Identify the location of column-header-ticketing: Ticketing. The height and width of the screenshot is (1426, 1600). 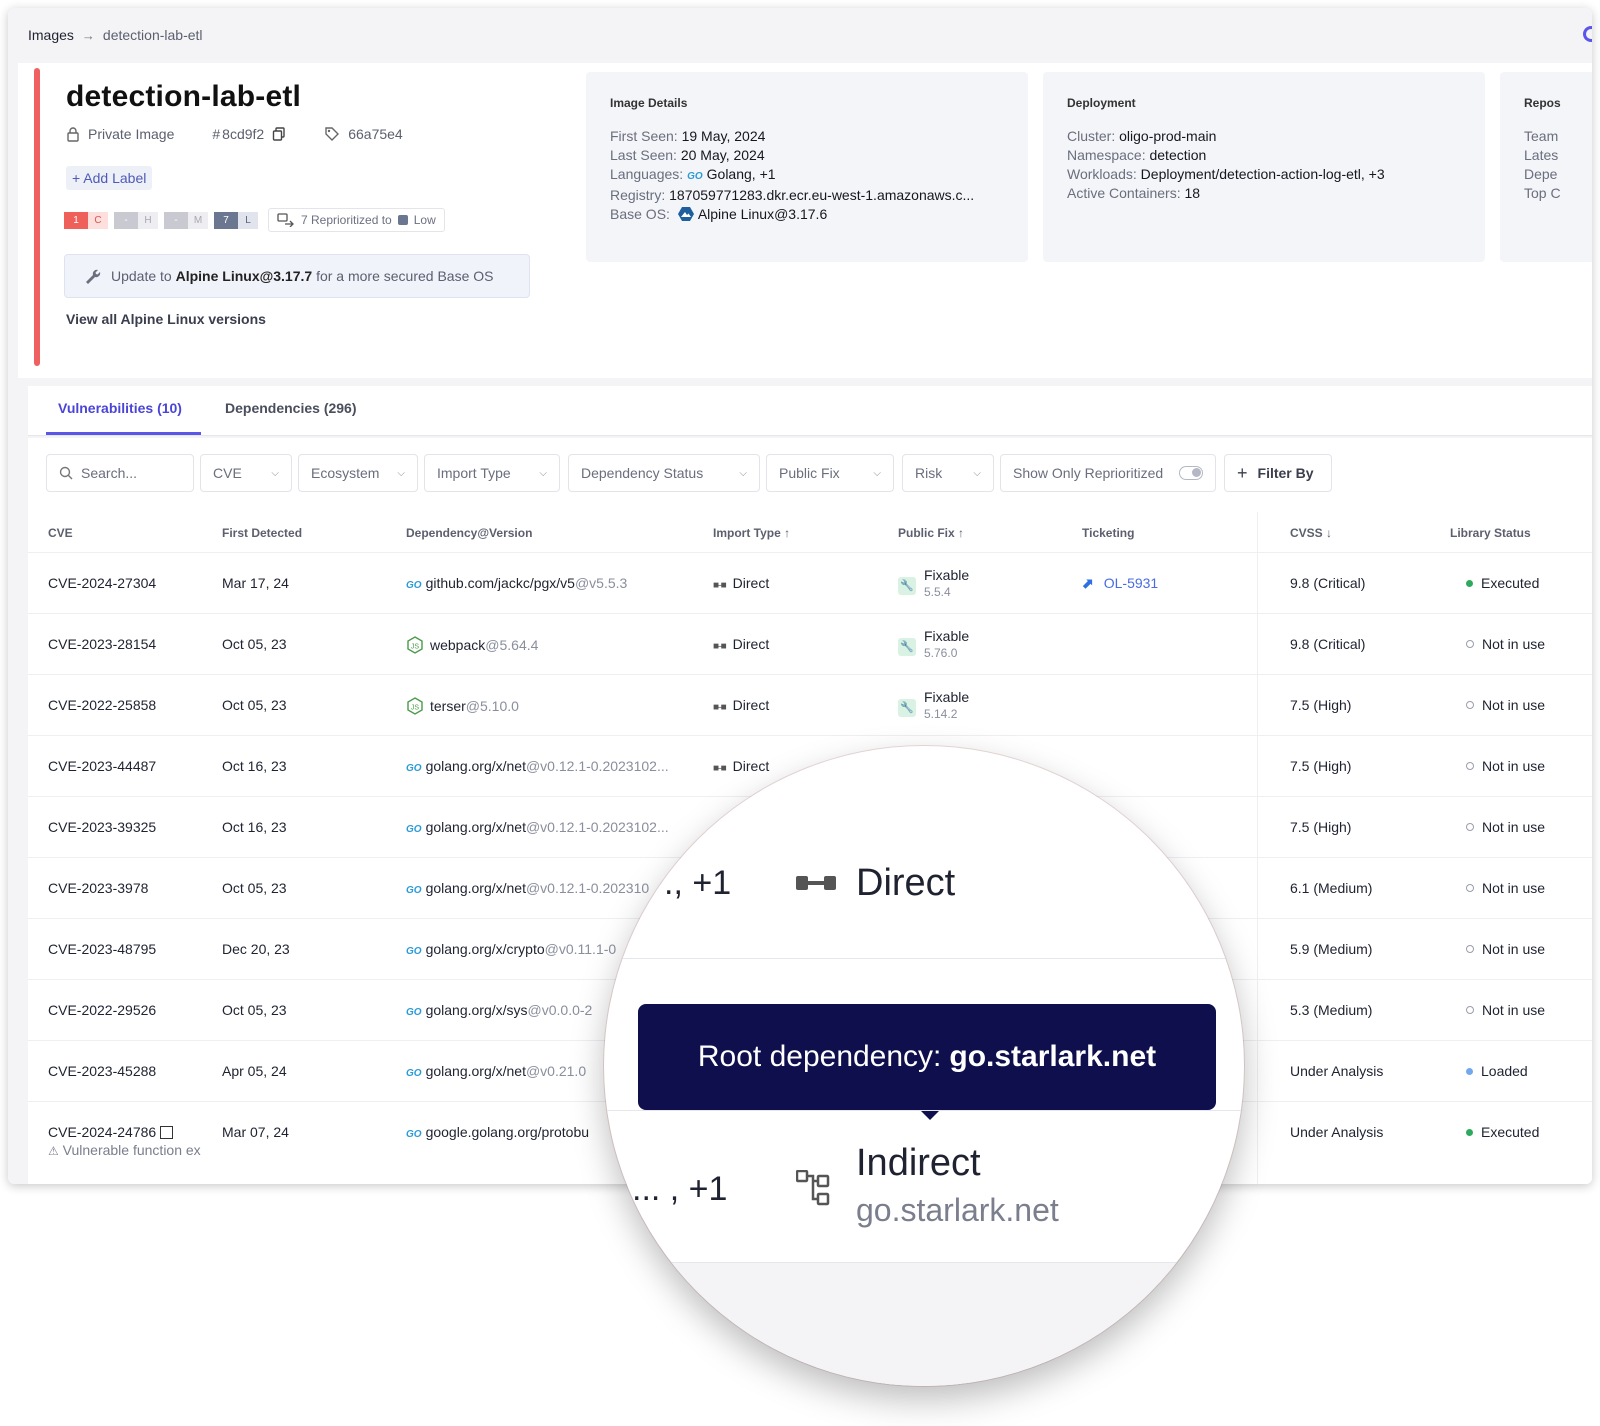
(1108, 533).